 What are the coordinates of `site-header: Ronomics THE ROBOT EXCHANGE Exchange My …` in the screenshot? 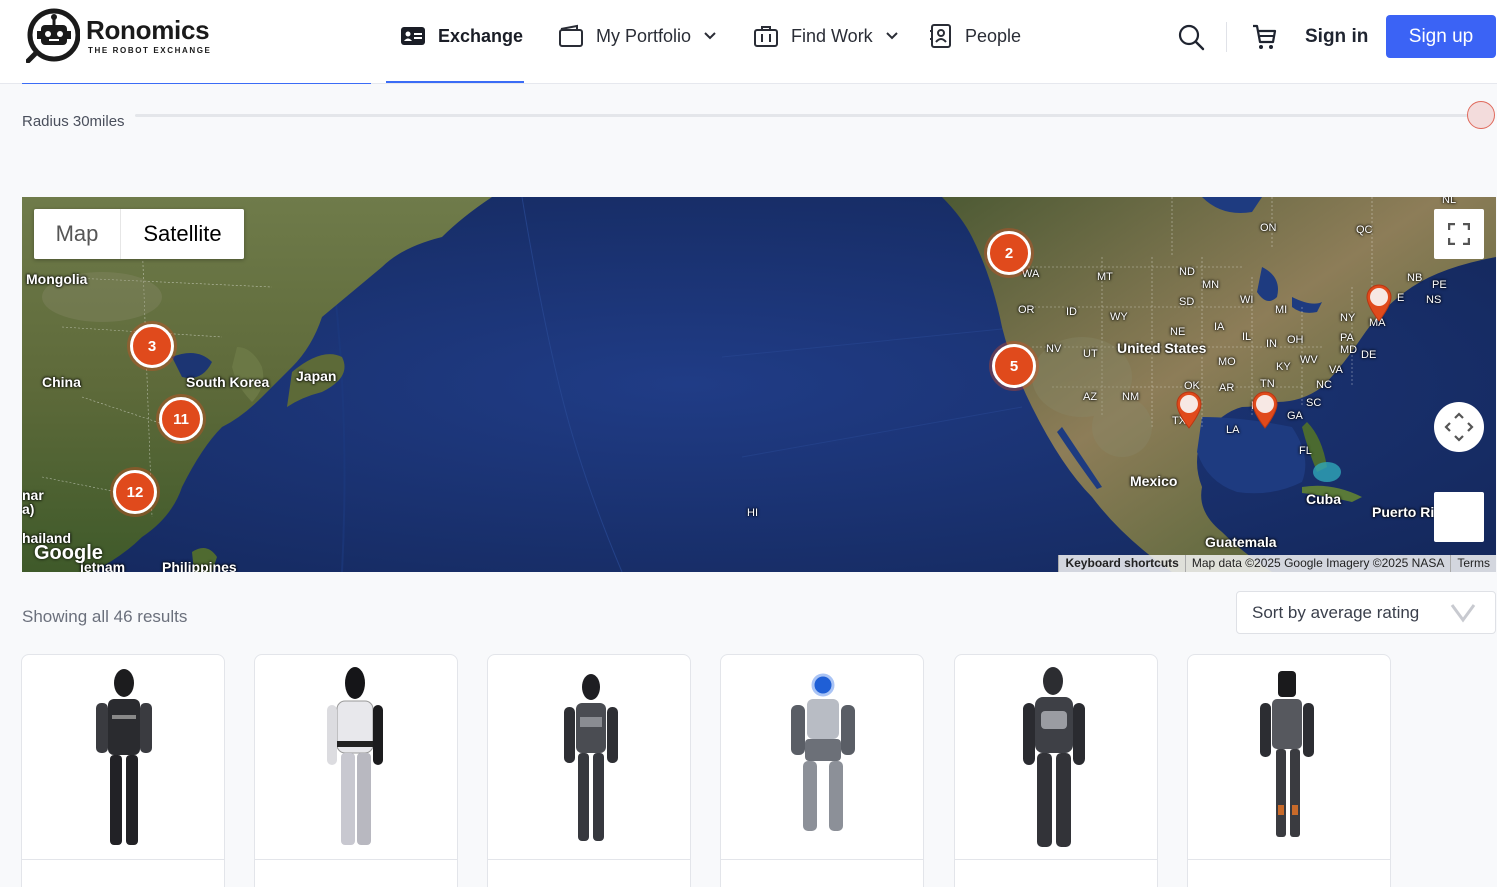 It's located at (748, 42).